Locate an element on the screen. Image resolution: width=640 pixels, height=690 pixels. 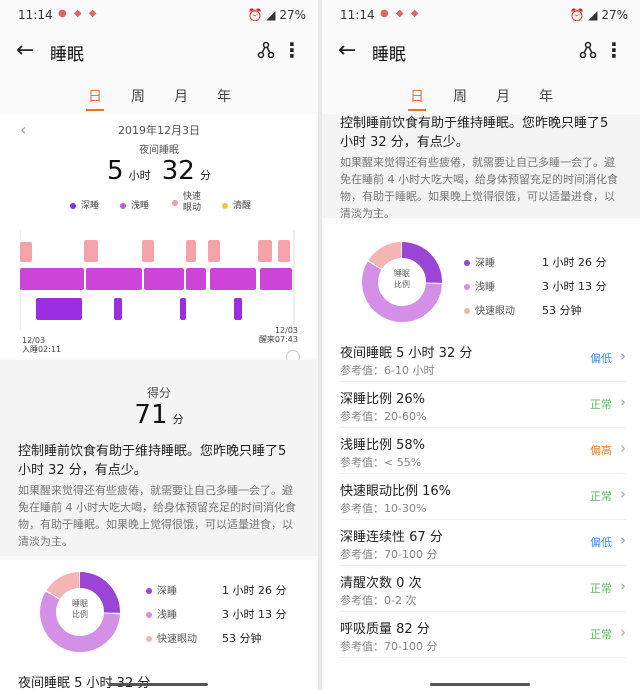
sleep-start-date: 12/03 is located at coordinates (34, 340).